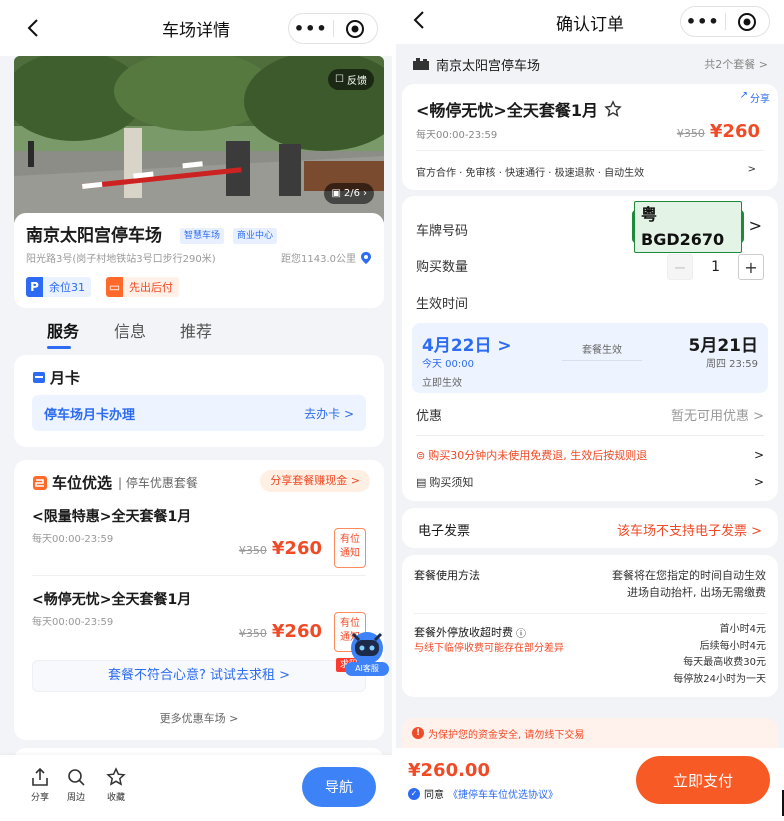 This screenshot has height=821, width=784. What do you see at coordinates (56, 377) in the screenshot?
I see `monthly-title: 月卡` at bounding box center [56, 377].